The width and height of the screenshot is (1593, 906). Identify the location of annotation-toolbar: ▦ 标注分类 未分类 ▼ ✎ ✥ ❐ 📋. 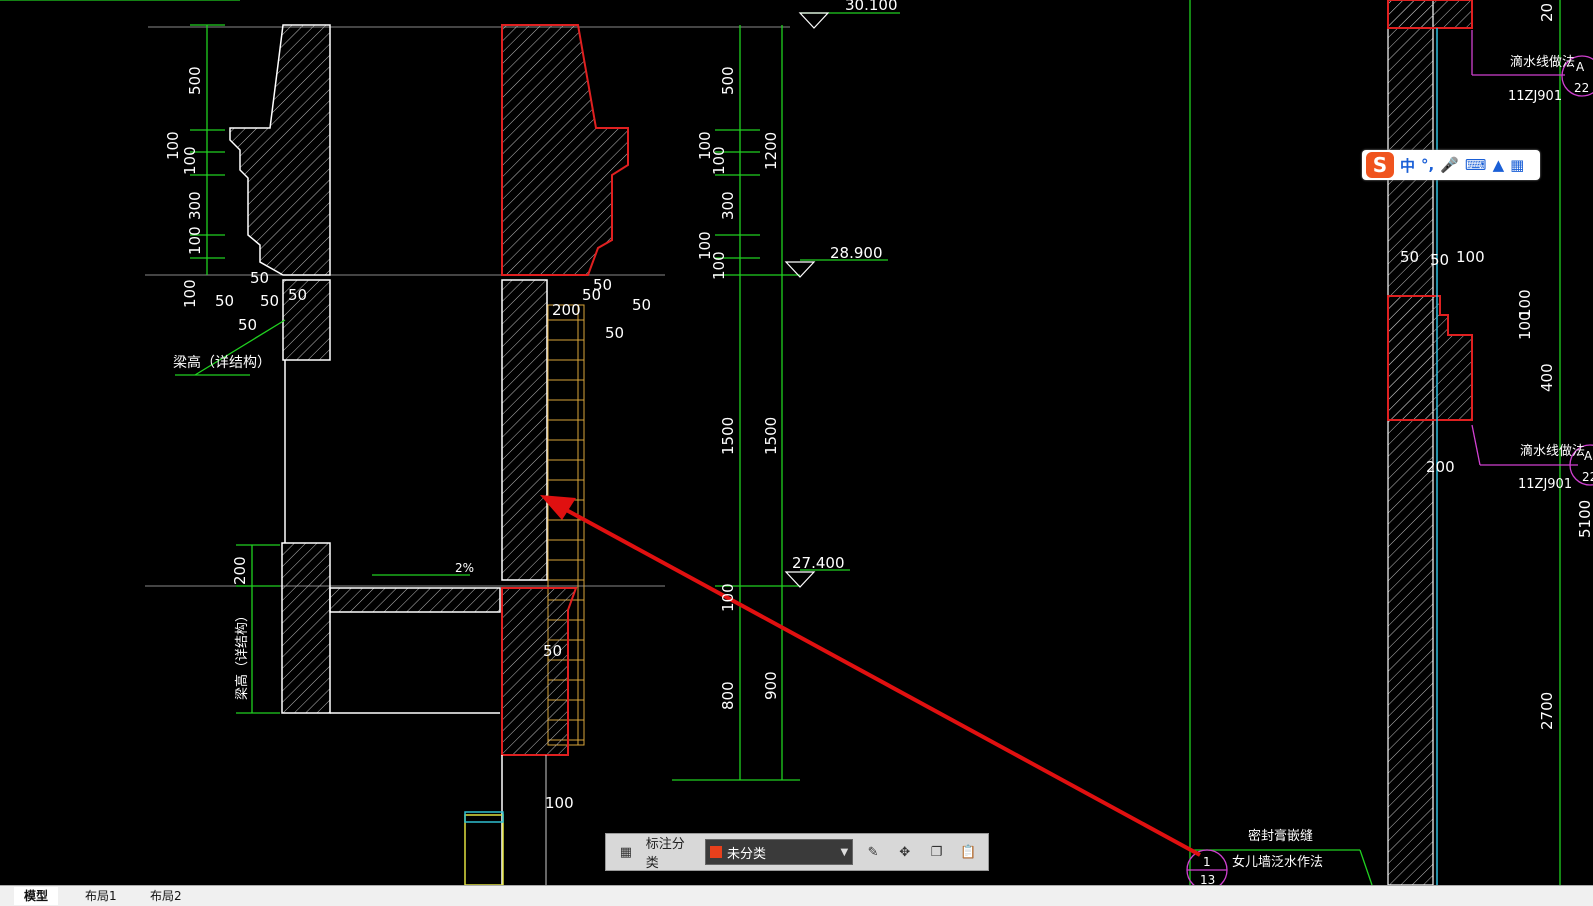
(797, 852).